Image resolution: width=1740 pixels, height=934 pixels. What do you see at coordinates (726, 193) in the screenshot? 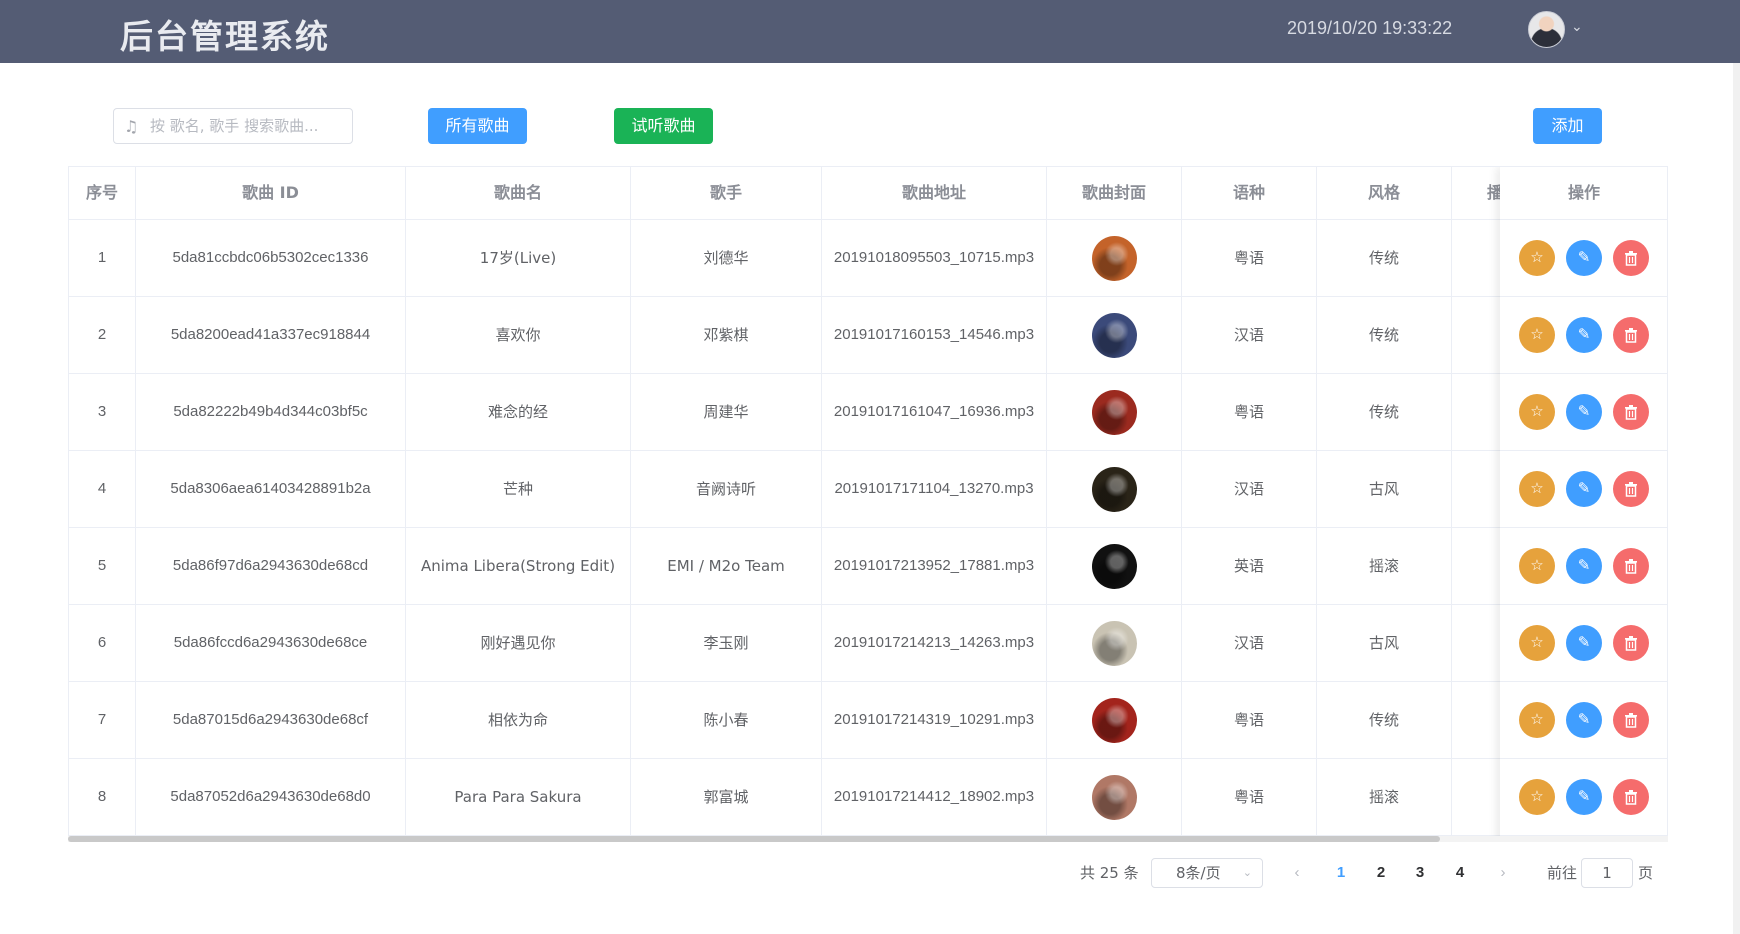
I see `header-singer: 歌手` at bounding box center [726, 193].